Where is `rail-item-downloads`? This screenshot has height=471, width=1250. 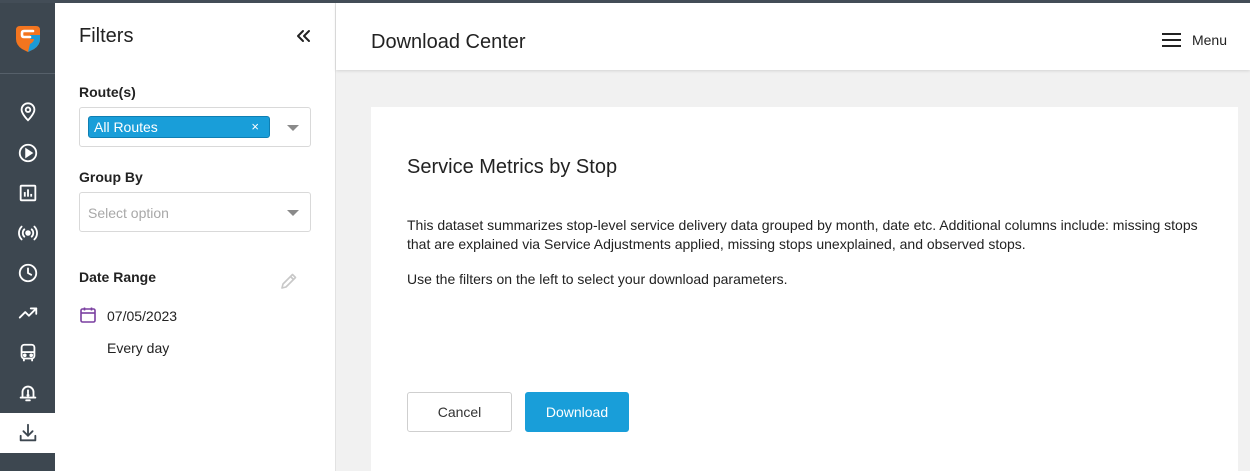 rail-item-downloads is located at coordinates (27, 433).